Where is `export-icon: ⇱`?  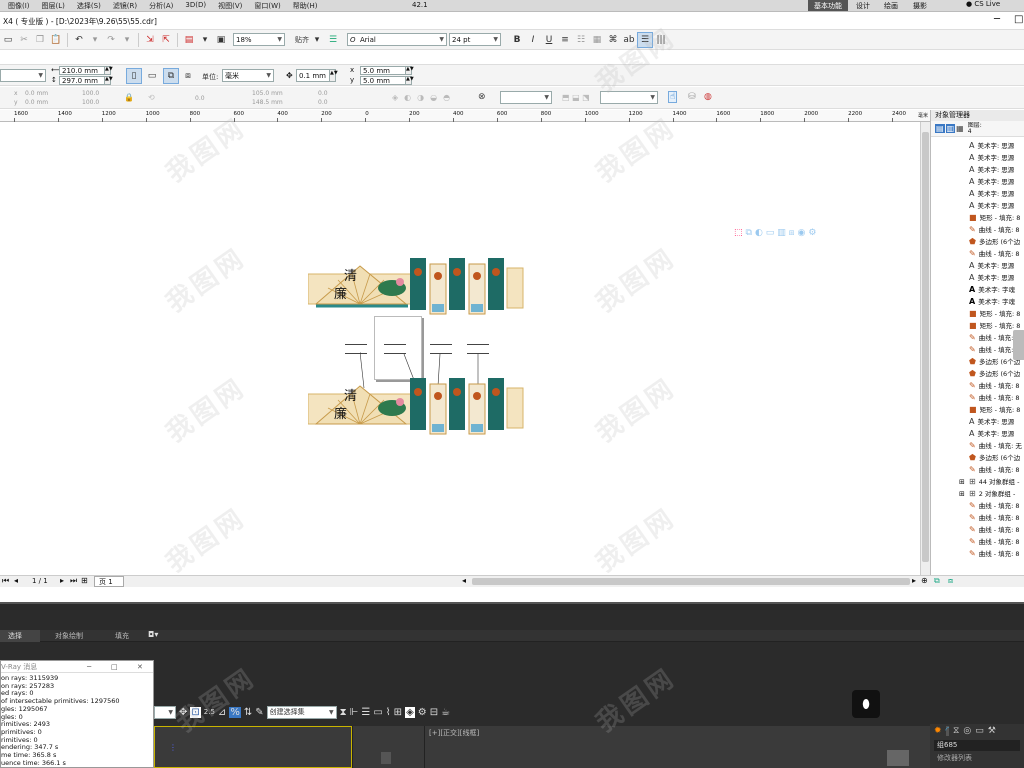
export-icon: ⇱ is located at coordinates (166, 40).